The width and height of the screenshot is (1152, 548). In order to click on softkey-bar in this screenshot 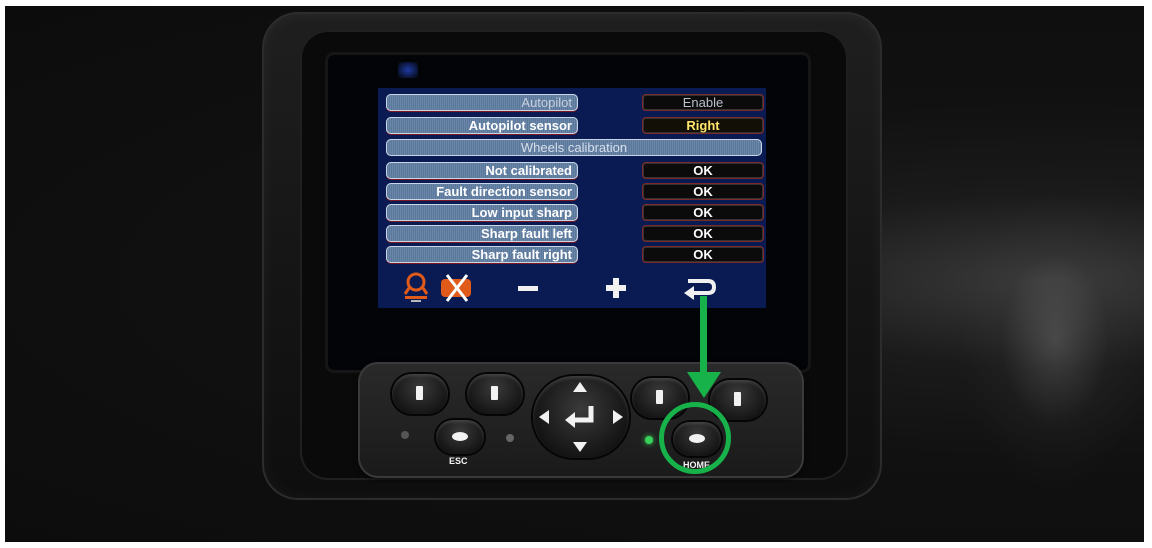, I will do `click(572, 288)`.